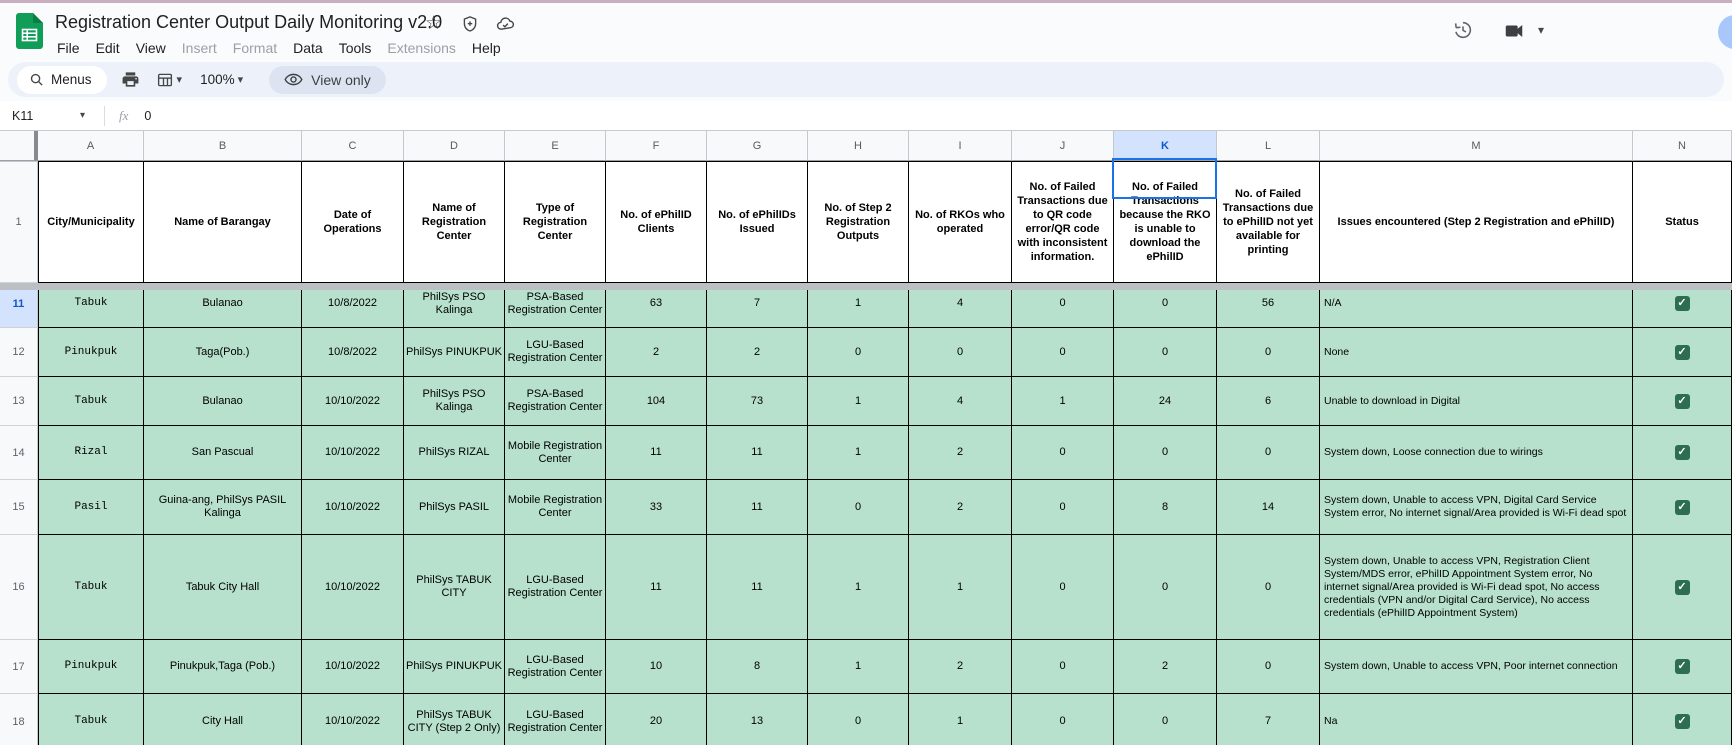  Describe the element at coordinates (1476, 401) in the screenshot. I see `cell-M13: Unable to download in Digital` at that location.